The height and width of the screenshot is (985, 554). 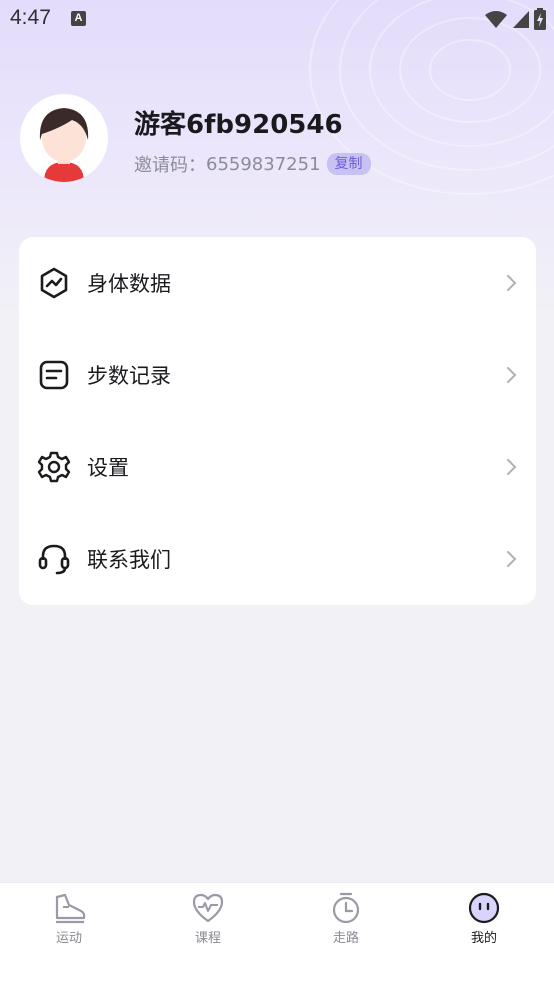 I want to click on status-time: 4:47, so click(x=30, y=17).